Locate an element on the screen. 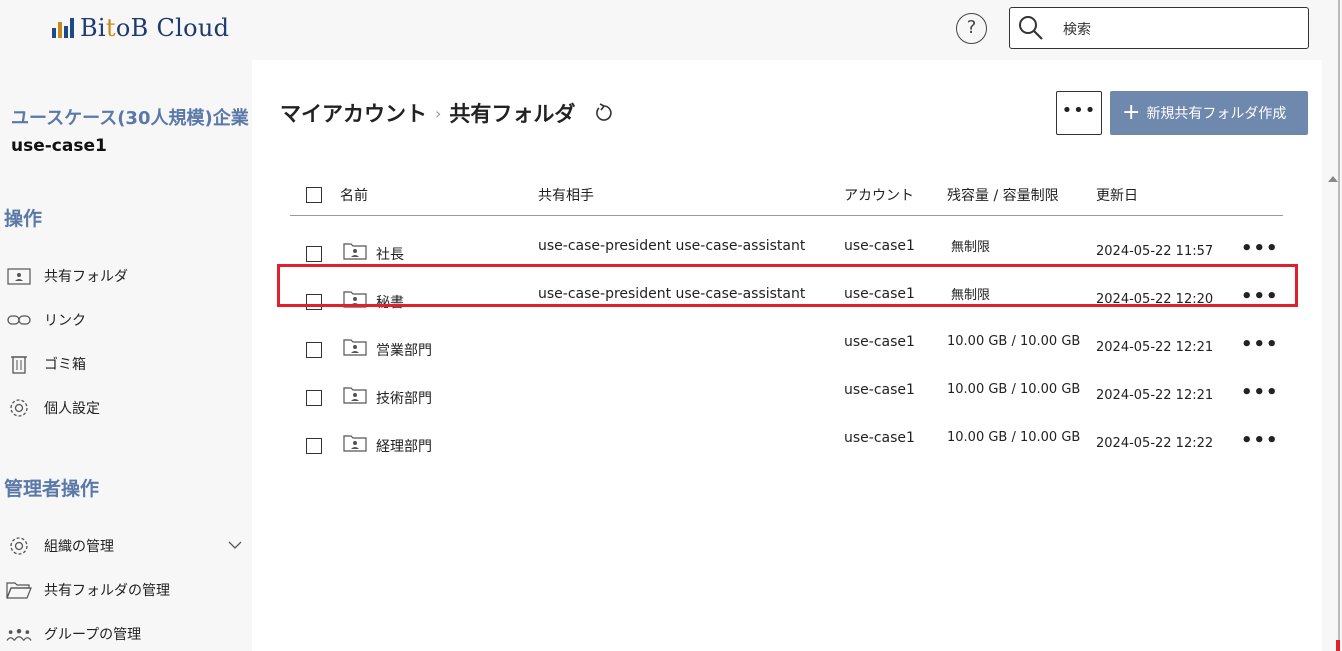 This screenshot has width=1342, height=651. breadcrumb-my-account: マイアカウント is located at coordinates (353, 113).